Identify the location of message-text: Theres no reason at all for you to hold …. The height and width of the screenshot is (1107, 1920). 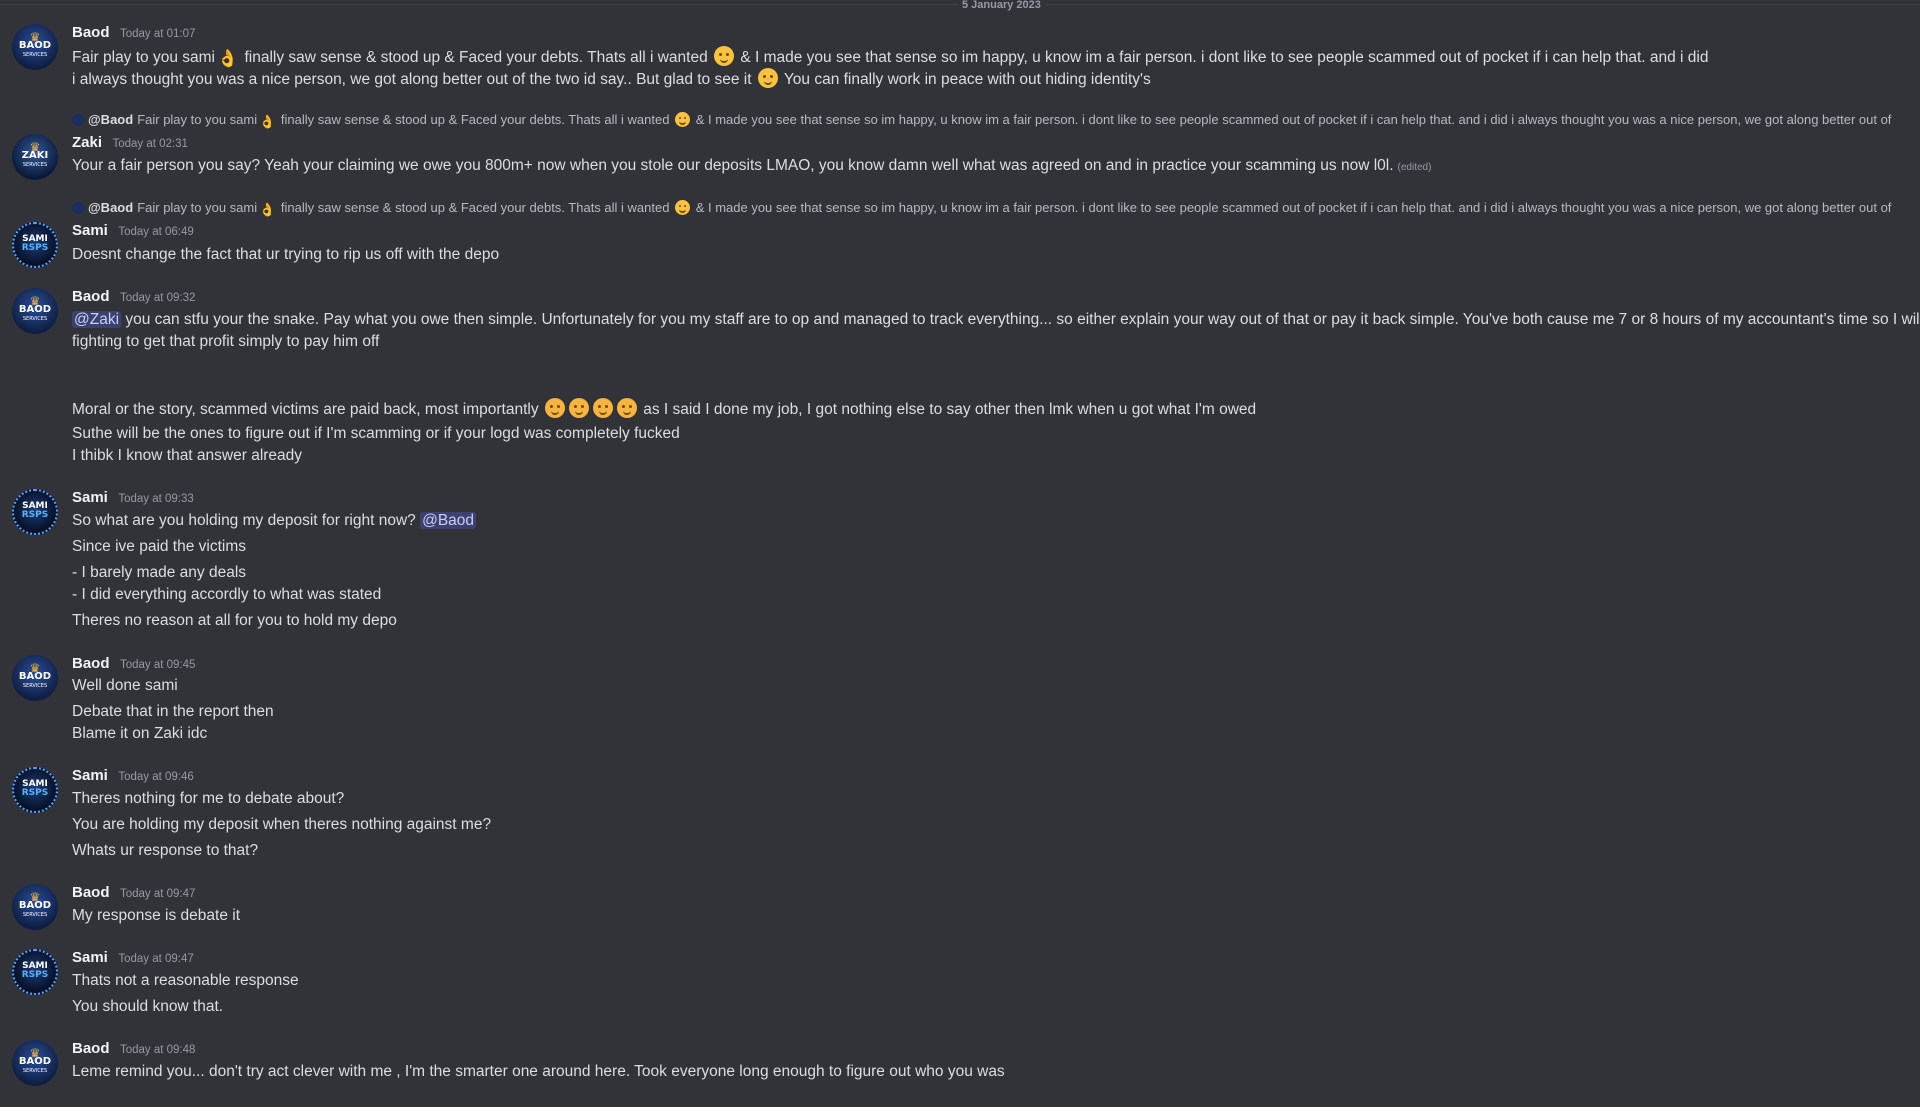
(234, 620).